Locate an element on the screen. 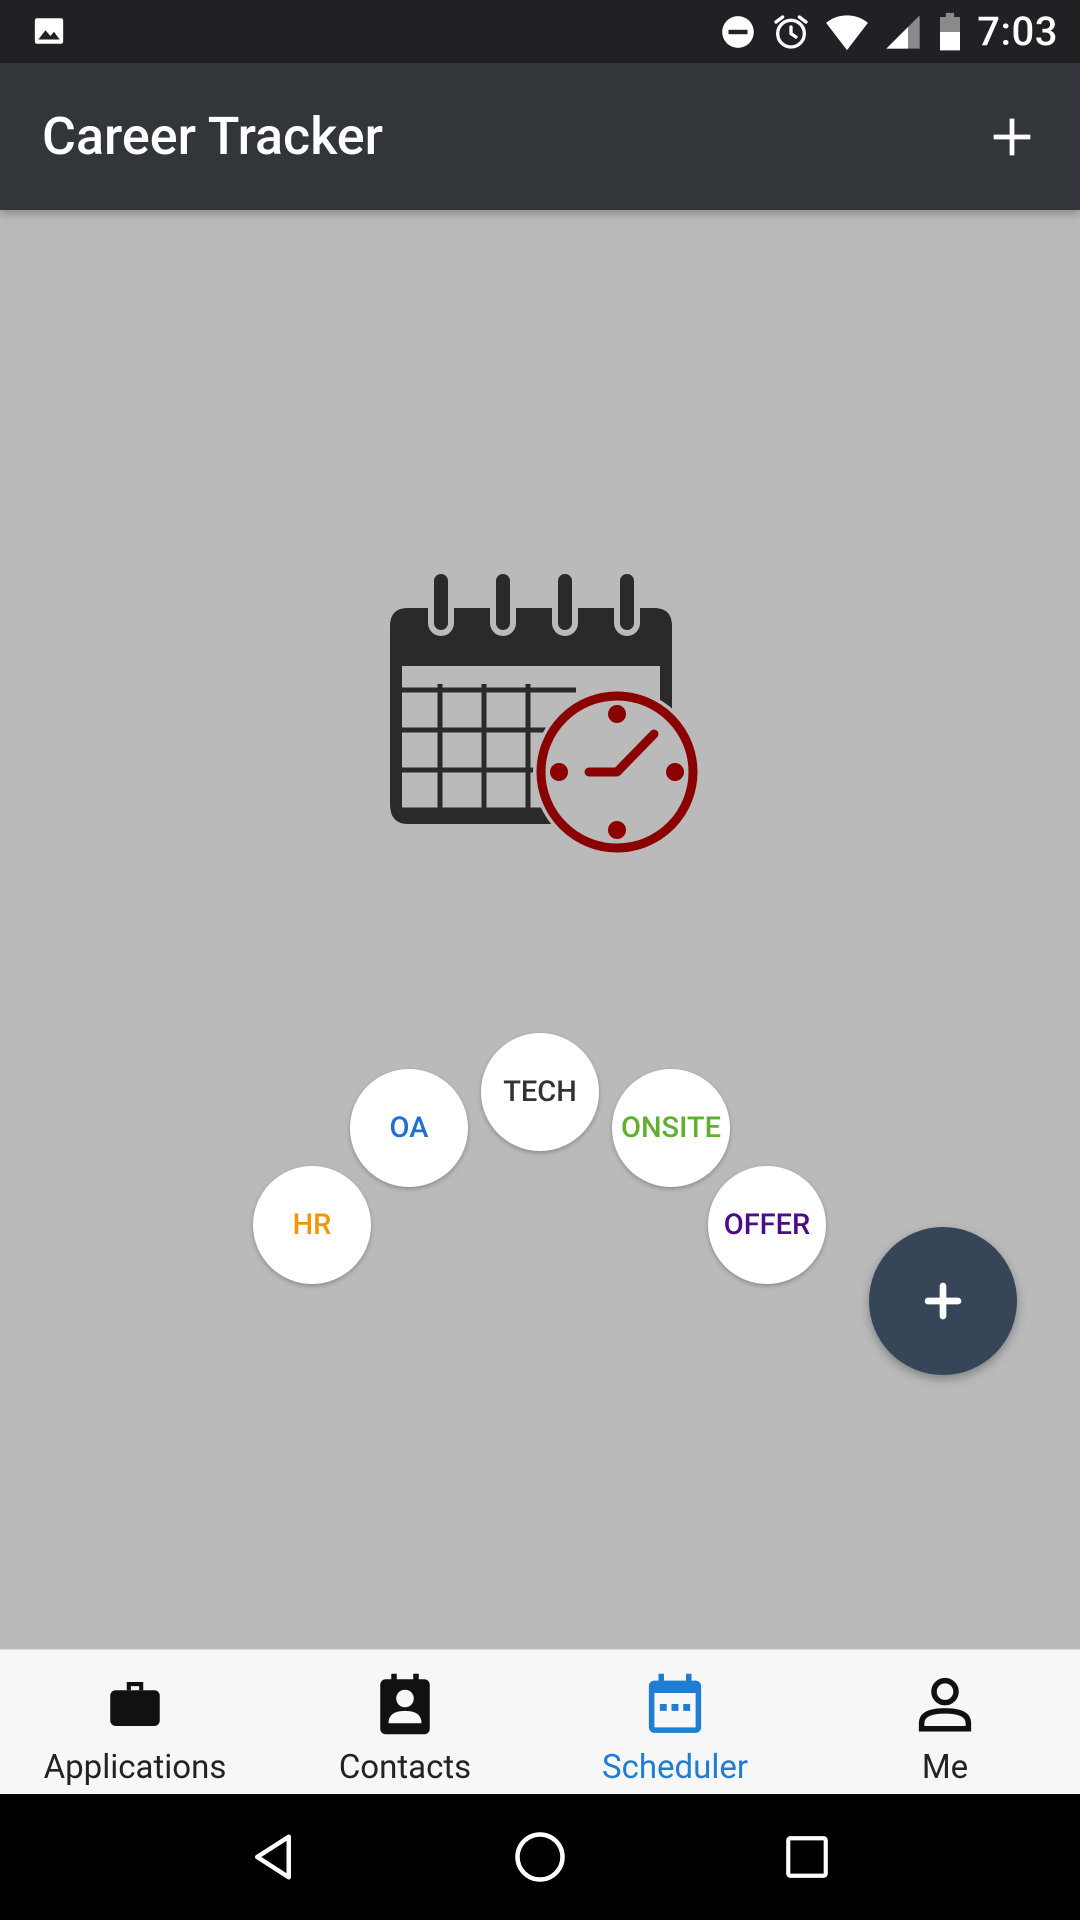 The image size is (1080, 1920). calendar-icon is located at coordinates (675, 1703).